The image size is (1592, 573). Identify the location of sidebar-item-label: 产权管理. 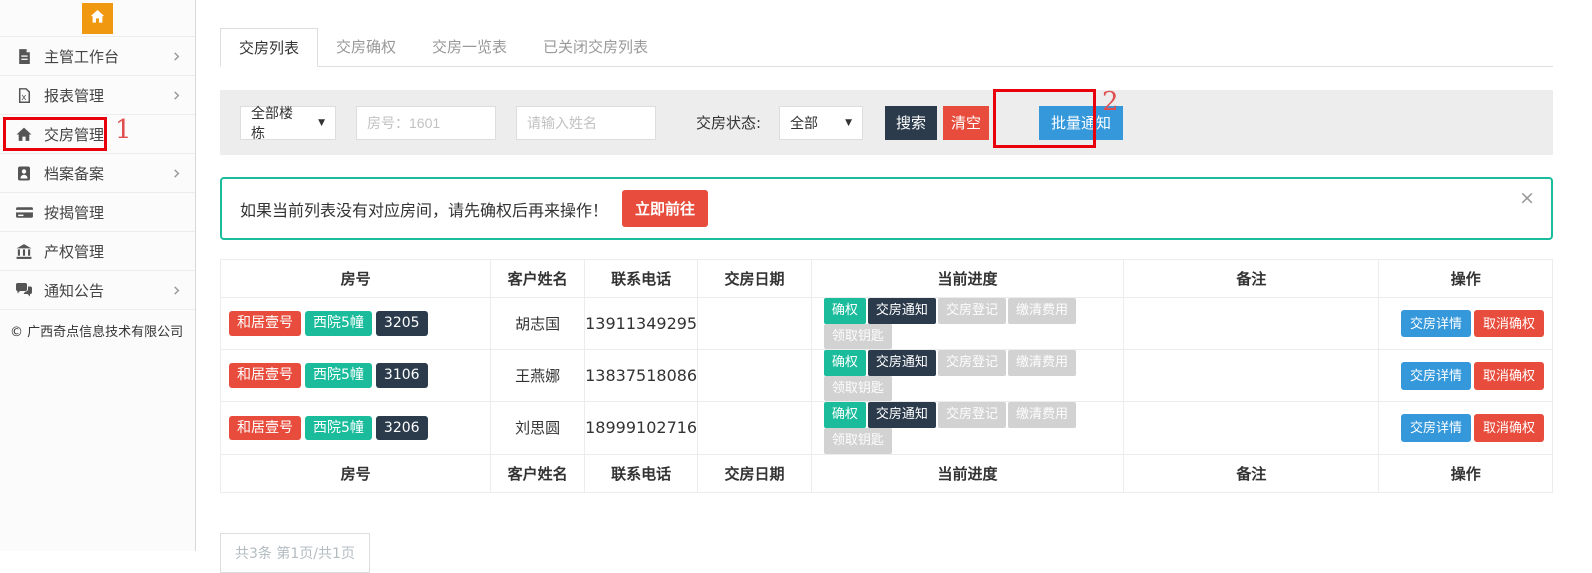
(74, 251).